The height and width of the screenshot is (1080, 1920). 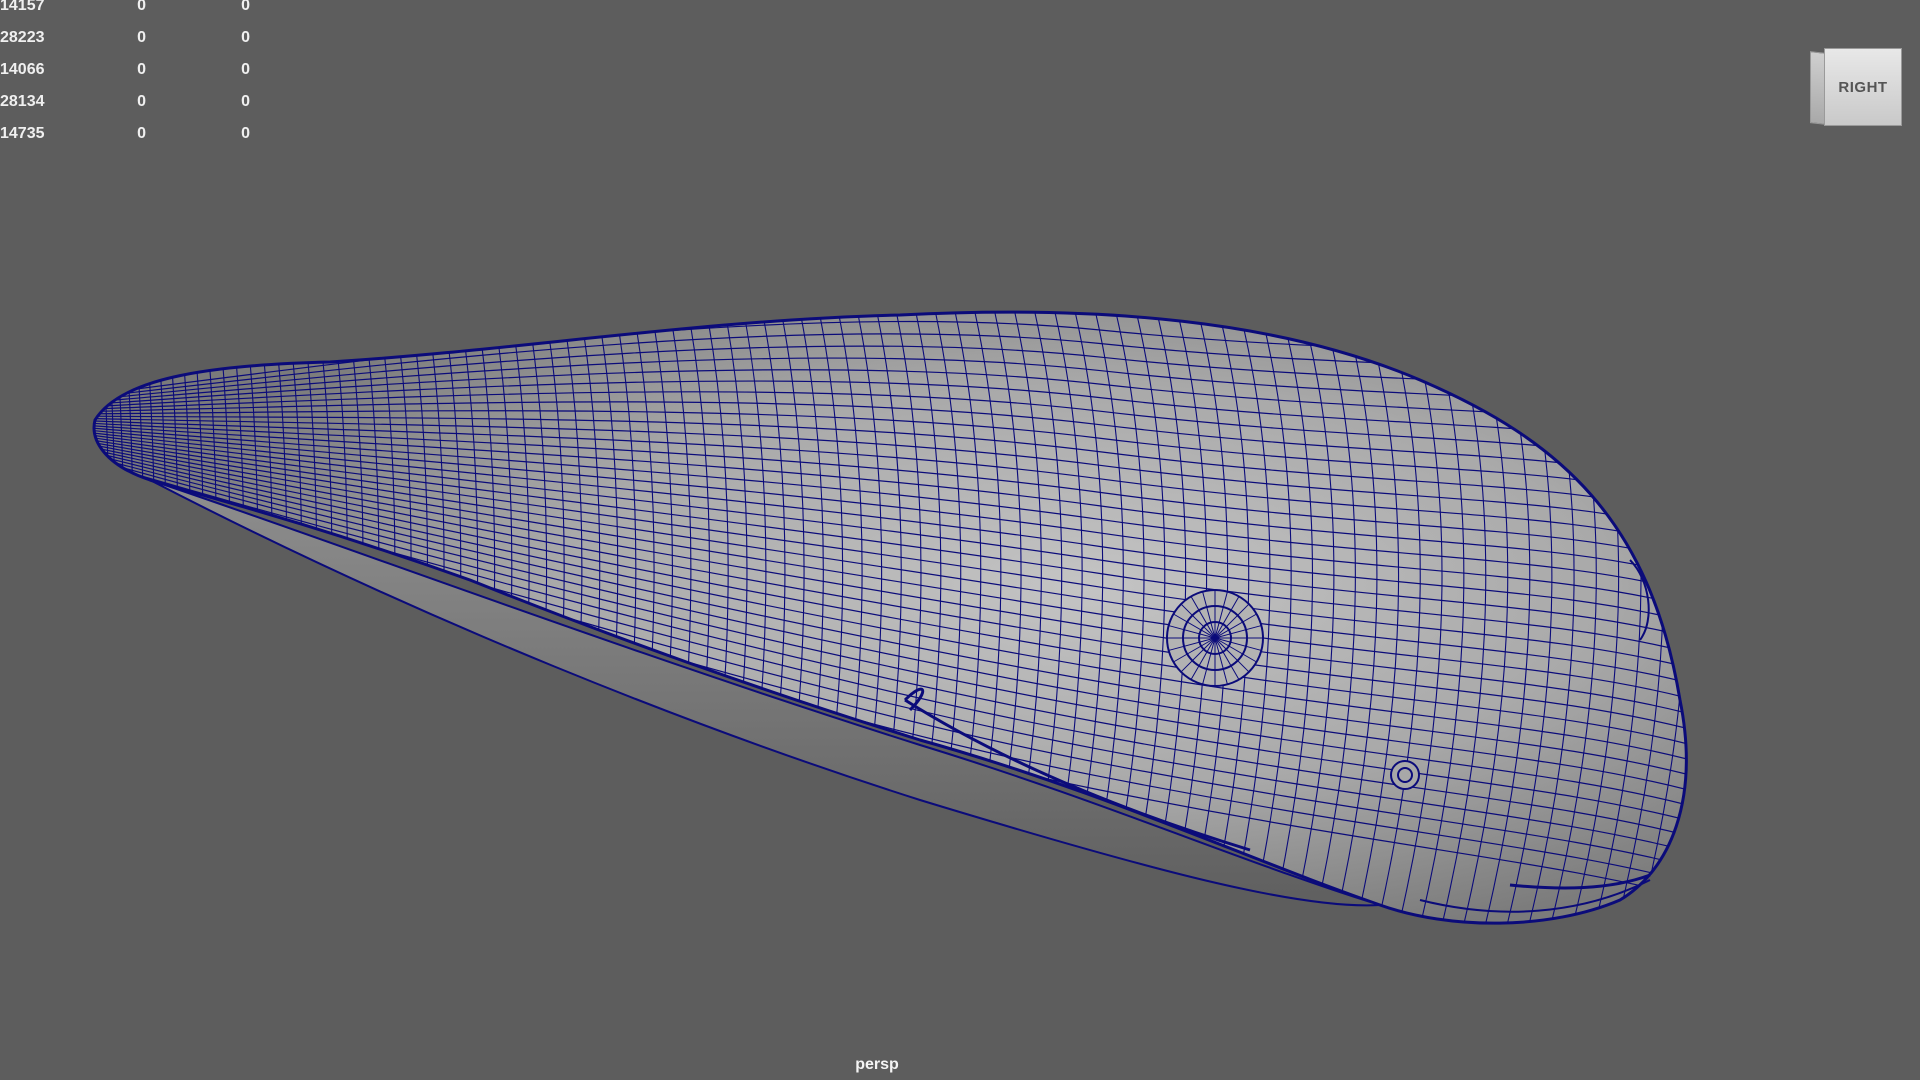 I want to click on hud-value: 14066, so click(x=22, y=69).